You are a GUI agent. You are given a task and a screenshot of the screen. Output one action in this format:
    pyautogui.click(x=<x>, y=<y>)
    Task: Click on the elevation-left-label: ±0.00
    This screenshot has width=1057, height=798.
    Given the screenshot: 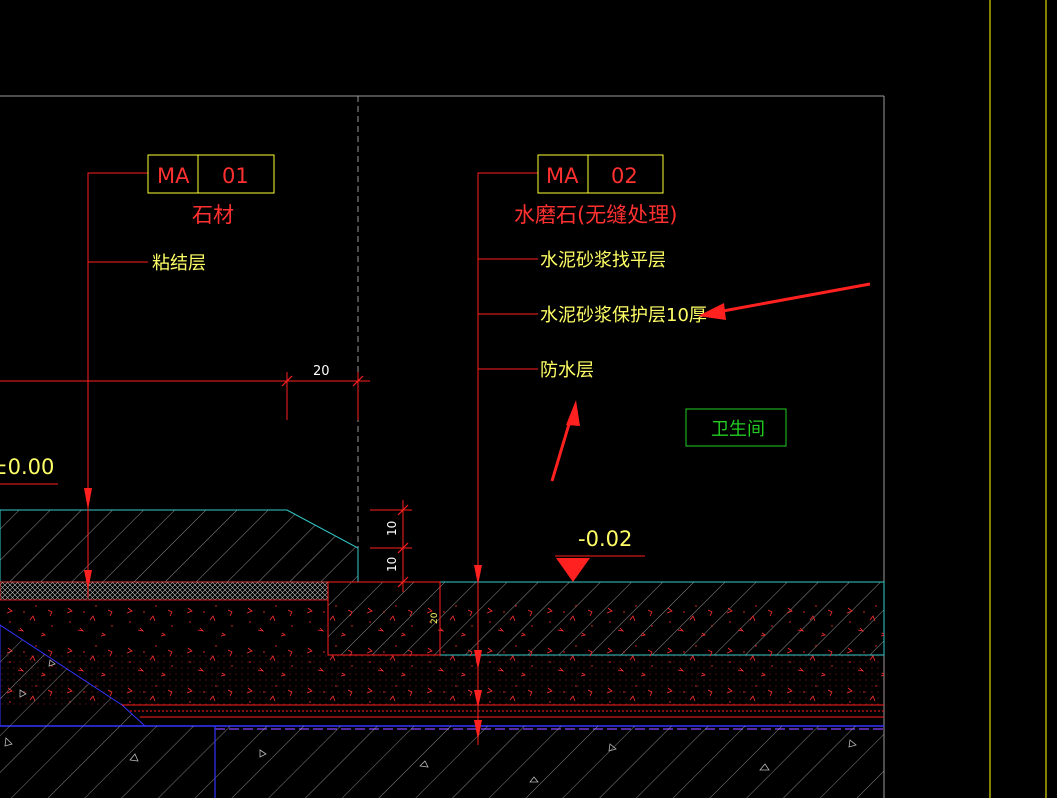 What is the action you would take?
    pyautogui.click(x=27, y=467)
    